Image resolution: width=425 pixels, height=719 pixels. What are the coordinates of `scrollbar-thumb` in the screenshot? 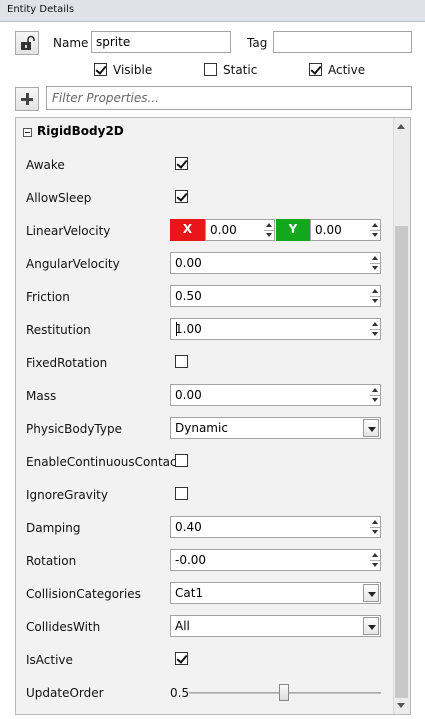 It's located at (401, 462).